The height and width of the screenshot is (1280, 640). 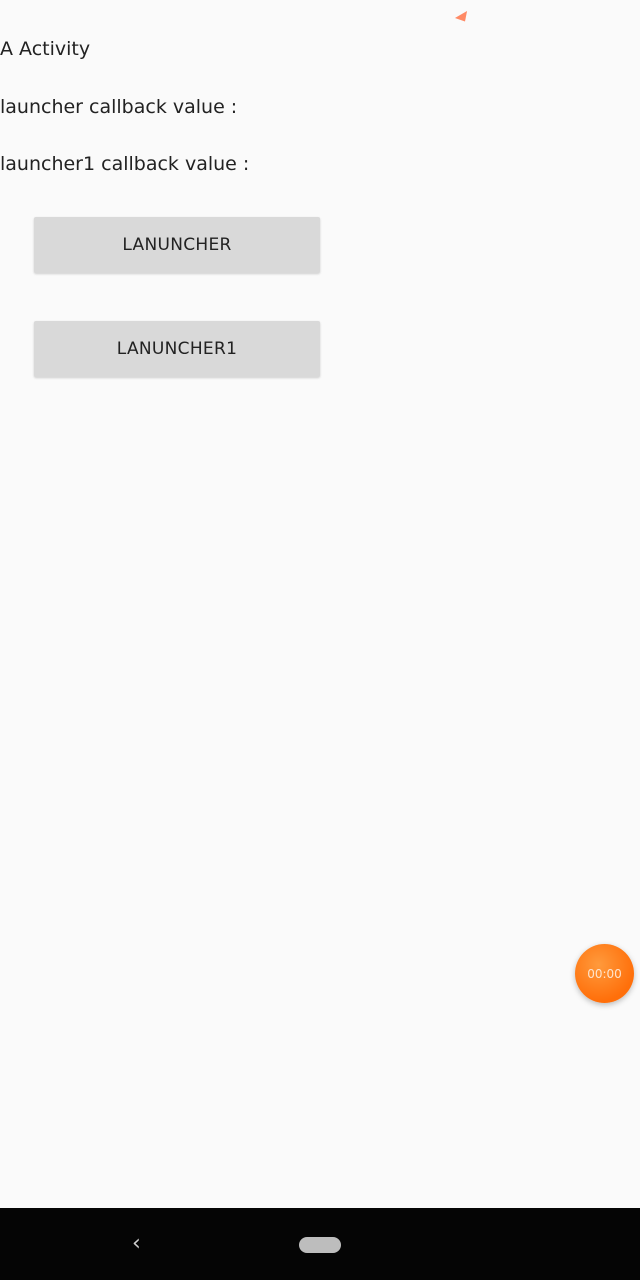 What do you see at coordinates (177, 245) in the screenshot?
I see `launcher-button: LANUNCHER` at bounding box center [177, 245].